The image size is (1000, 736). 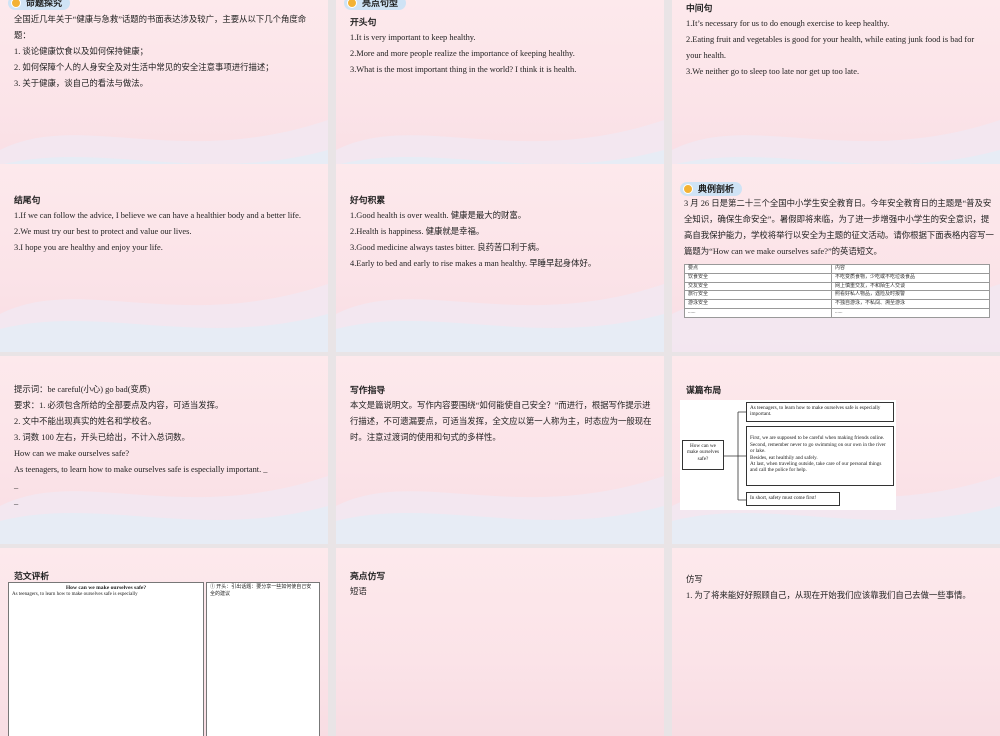 What do you see at coordinates (711, 189) in the screenshot?
I see `badge-label: 典例剖析` at bounding box center [711, 189].